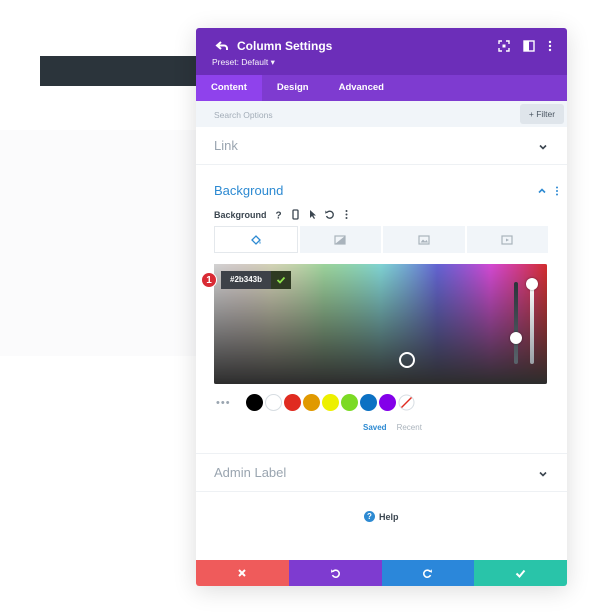 The width and height of the screenshot is (610, 616). I want to click on mobile-device-icon, so click(295, 214).